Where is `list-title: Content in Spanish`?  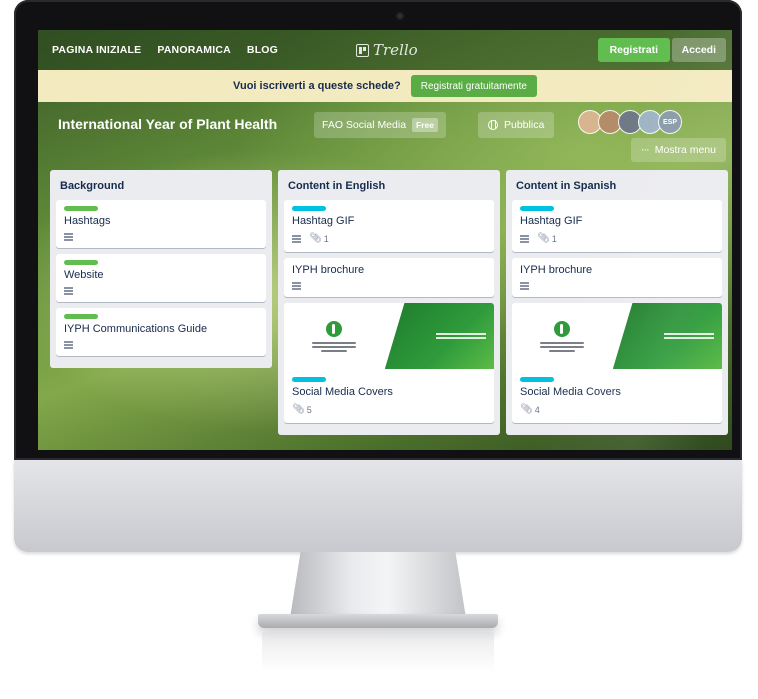
list-title: Content in Spanish is located at coordinates (617, 185).